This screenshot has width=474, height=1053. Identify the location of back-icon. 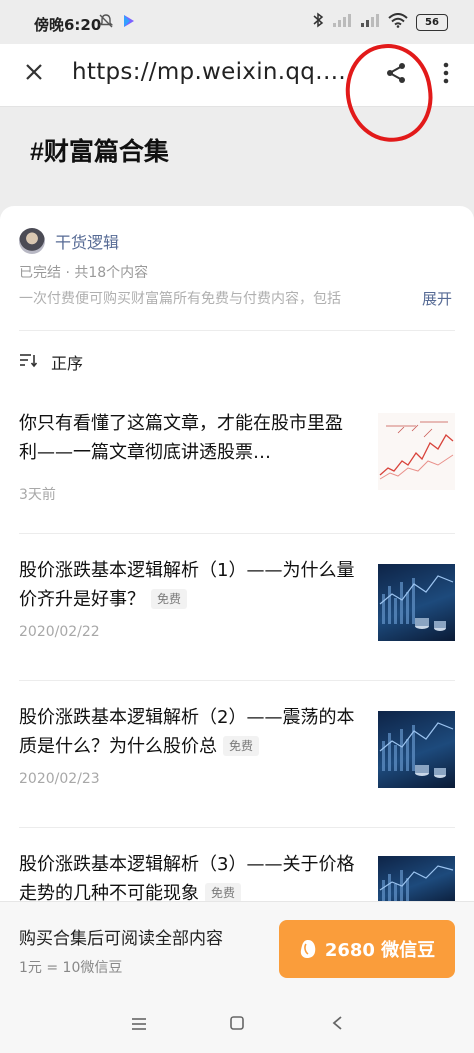
(337, 1025).